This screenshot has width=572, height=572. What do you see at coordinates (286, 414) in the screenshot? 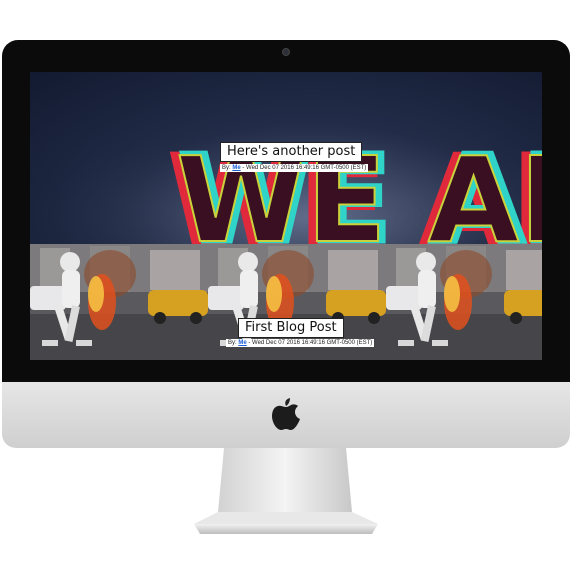
I see `apple-icon` at bounding box center [286, 414].